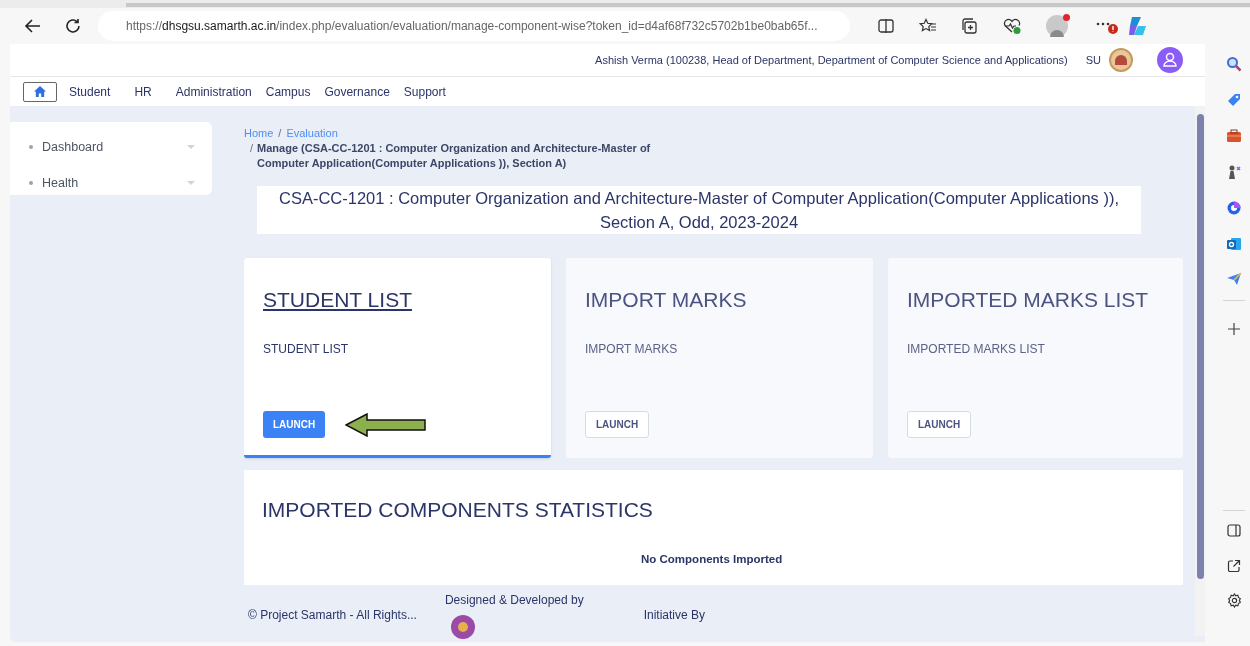 This screenshot has height=646, width=1250. I want to click on breadcrumb-current: Manage (CSA-CC-1201 : Computer Organization and Architecture-Master of Computer Application(Computer Applications )), Section A), so click(454, 156).